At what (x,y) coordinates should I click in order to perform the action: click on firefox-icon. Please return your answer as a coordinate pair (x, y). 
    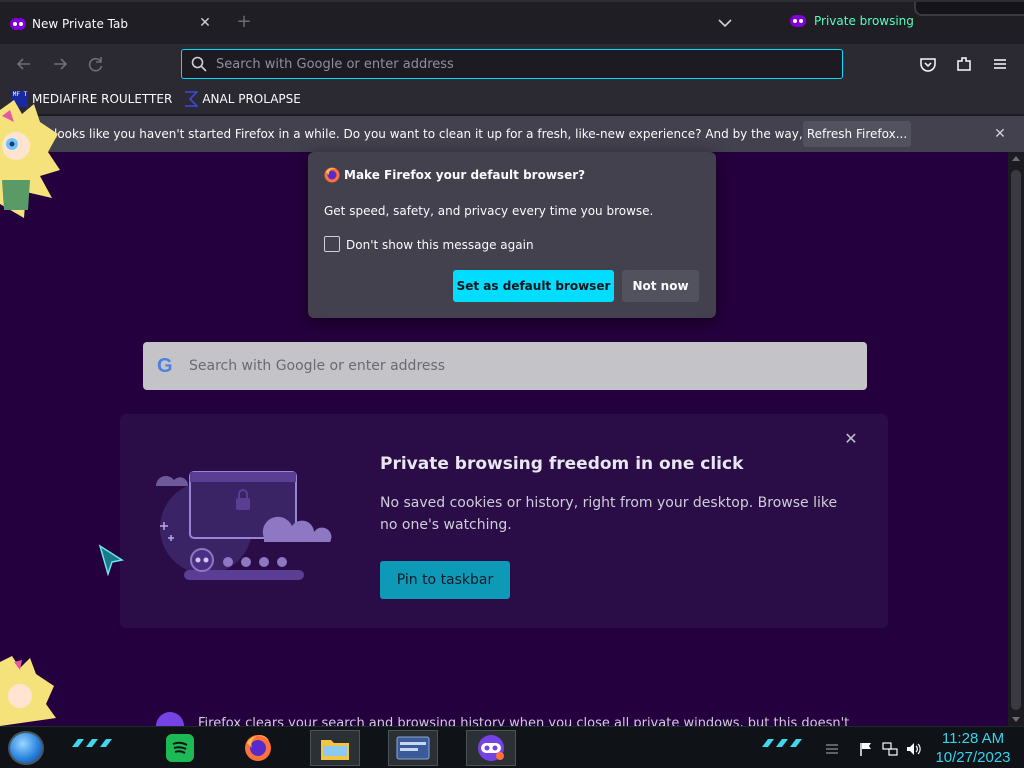
    Looking at the image, I should click on (258, 748).